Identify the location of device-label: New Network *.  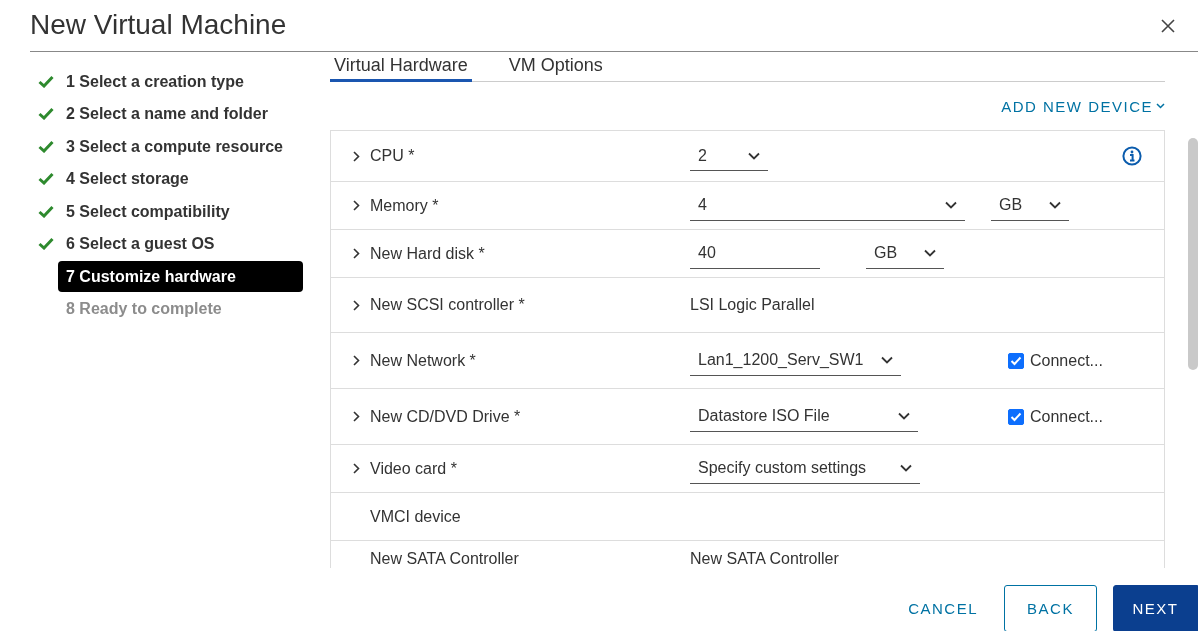
(423, 360).